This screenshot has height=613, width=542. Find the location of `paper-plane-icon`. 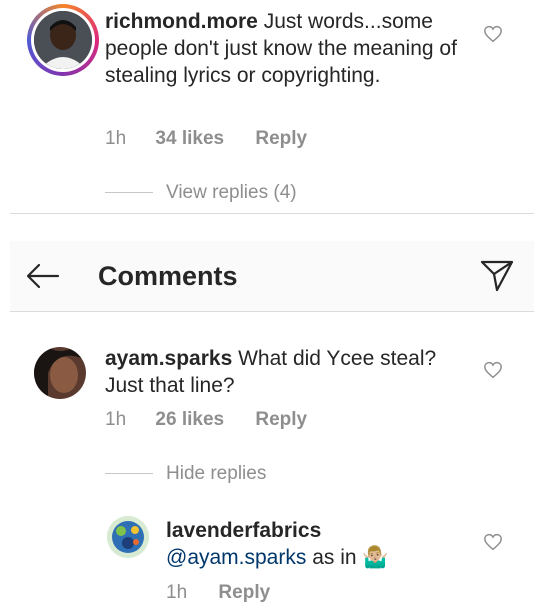

paper-plane-icon is located at coordinates (497, 276).